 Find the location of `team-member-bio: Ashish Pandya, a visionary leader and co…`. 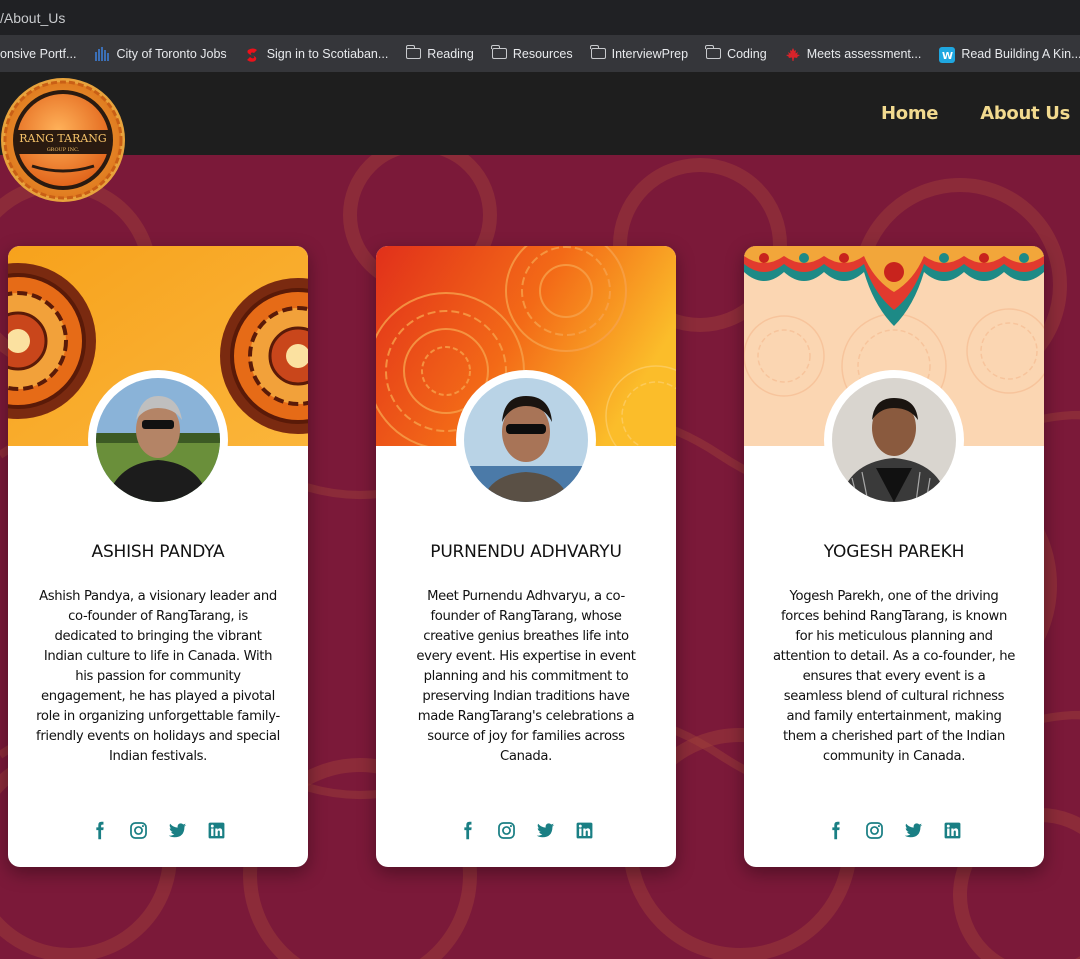

team-member-bio: Ashish Pandya, a visionary leader and co… is located at coordinates (158, 676).